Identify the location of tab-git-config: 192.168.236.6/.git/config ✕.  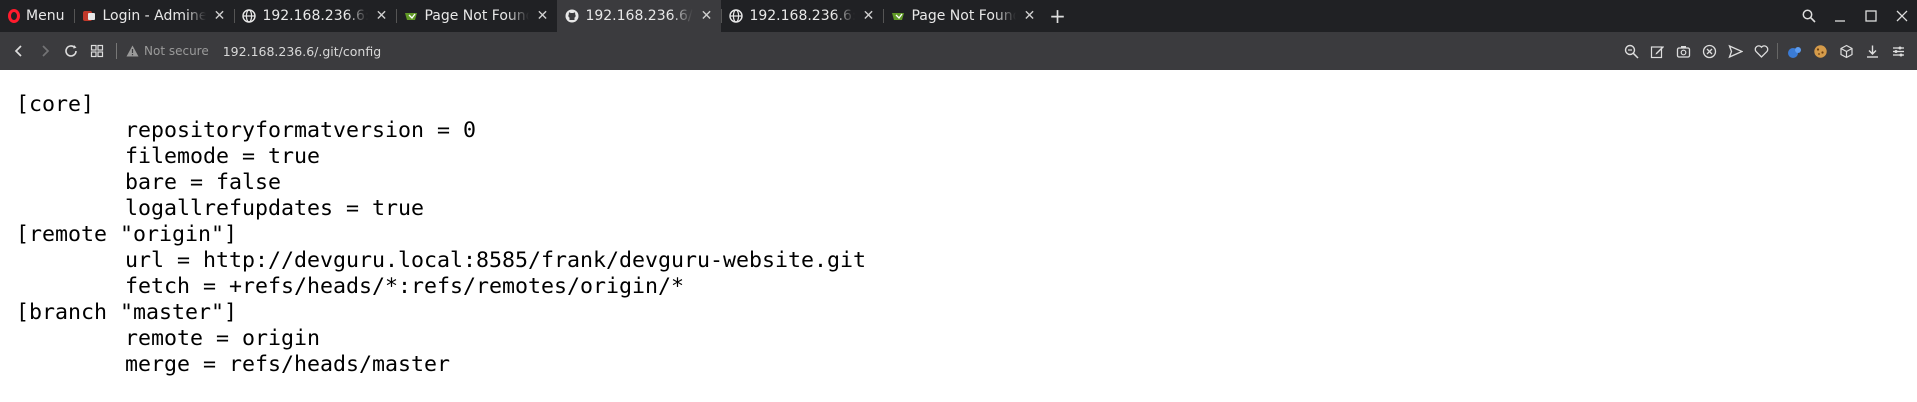
(639, 16).